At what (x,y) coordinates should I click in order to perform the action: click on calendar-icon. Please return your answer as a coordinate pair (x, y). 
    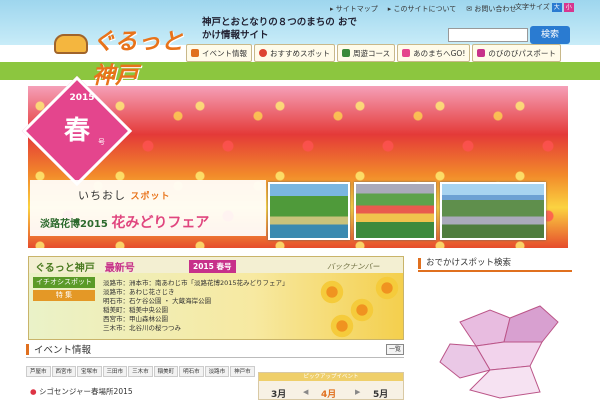
    Looking at the image, I should click on (195, 53).